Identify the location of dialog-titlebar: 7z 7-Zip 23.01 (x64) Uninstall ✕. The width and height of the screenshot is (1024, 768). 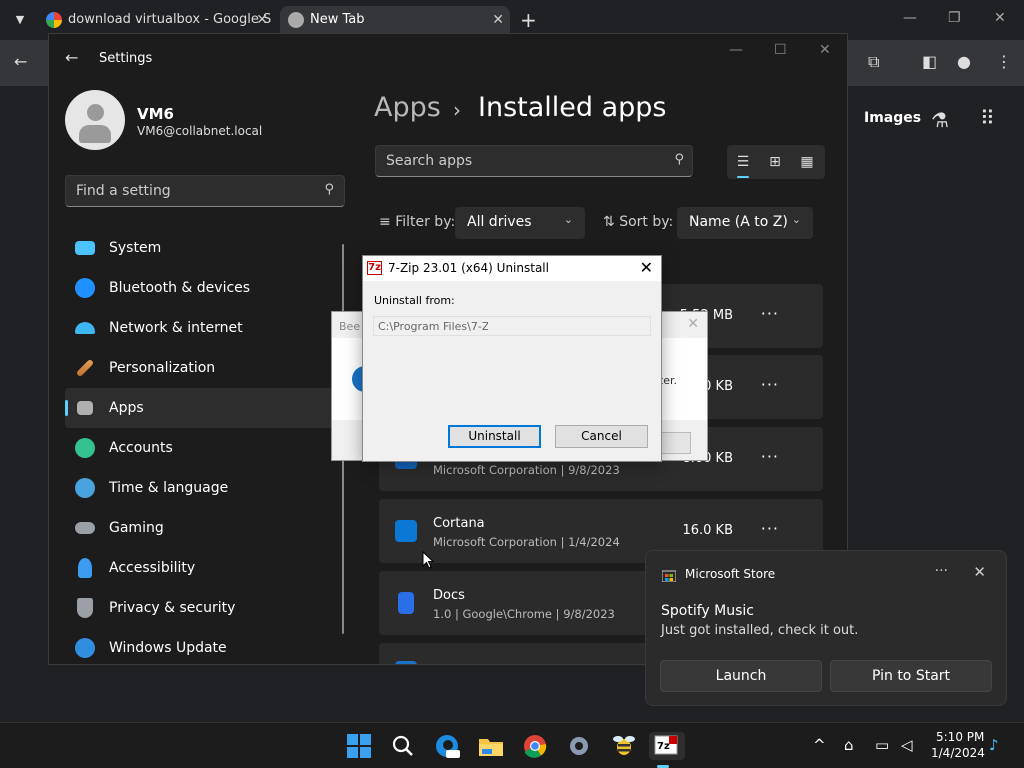
(512, 268).